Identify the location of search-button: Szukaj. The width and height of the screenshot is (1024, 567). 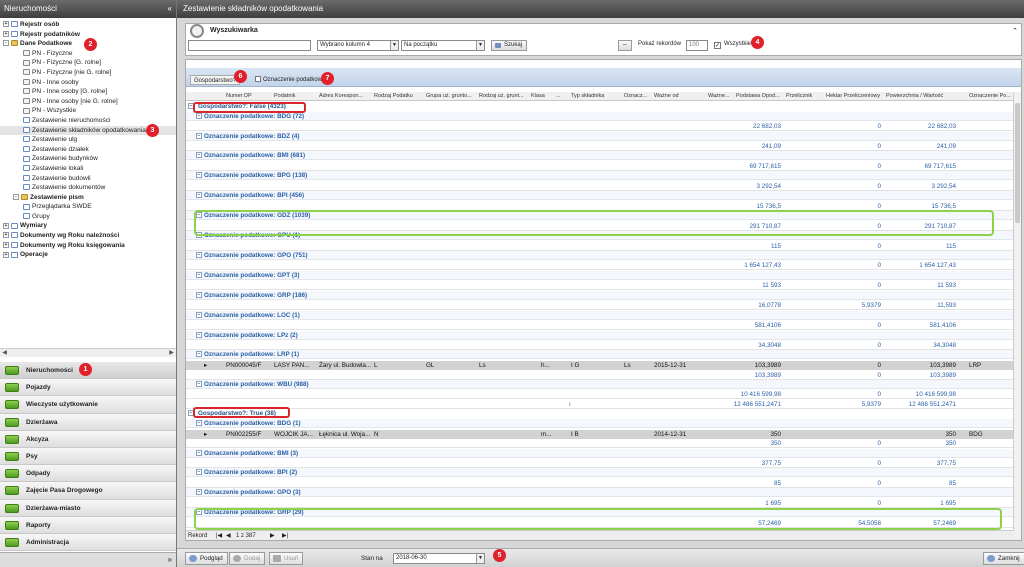
(509, 45).